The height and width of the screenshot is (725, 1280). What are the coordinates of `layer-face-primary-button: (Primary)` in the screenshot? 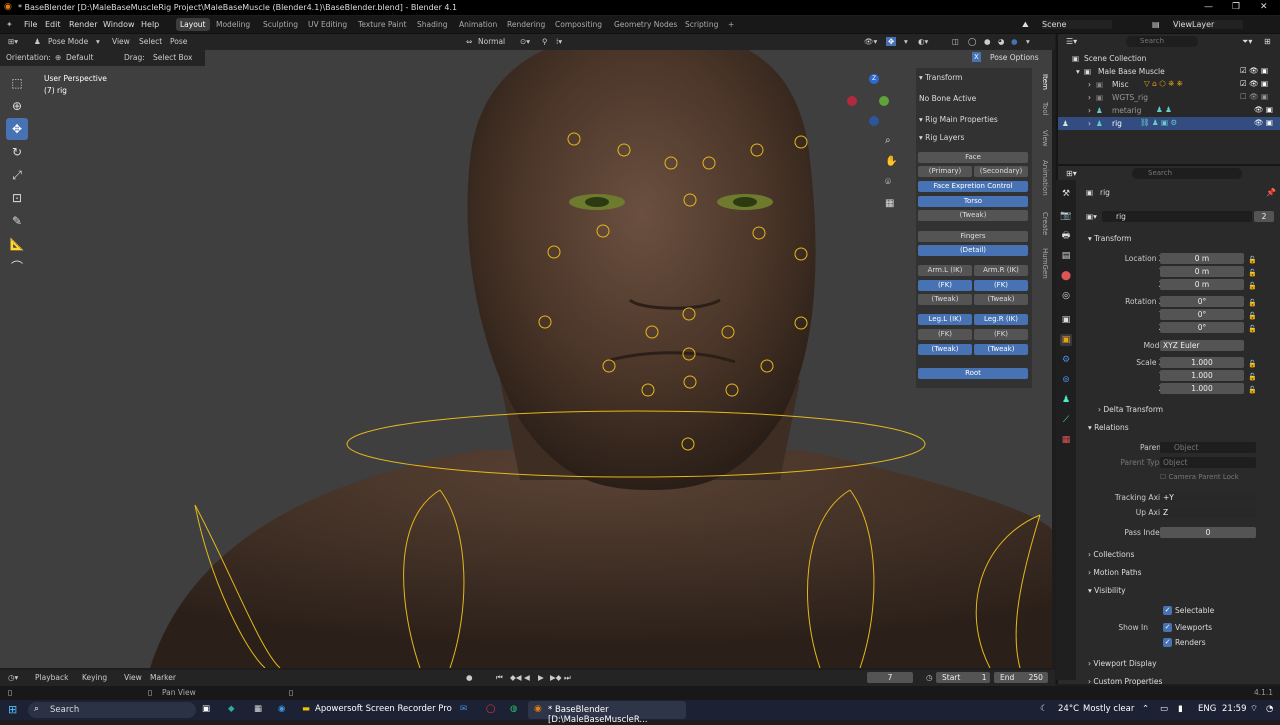 It's located at (945, 171).